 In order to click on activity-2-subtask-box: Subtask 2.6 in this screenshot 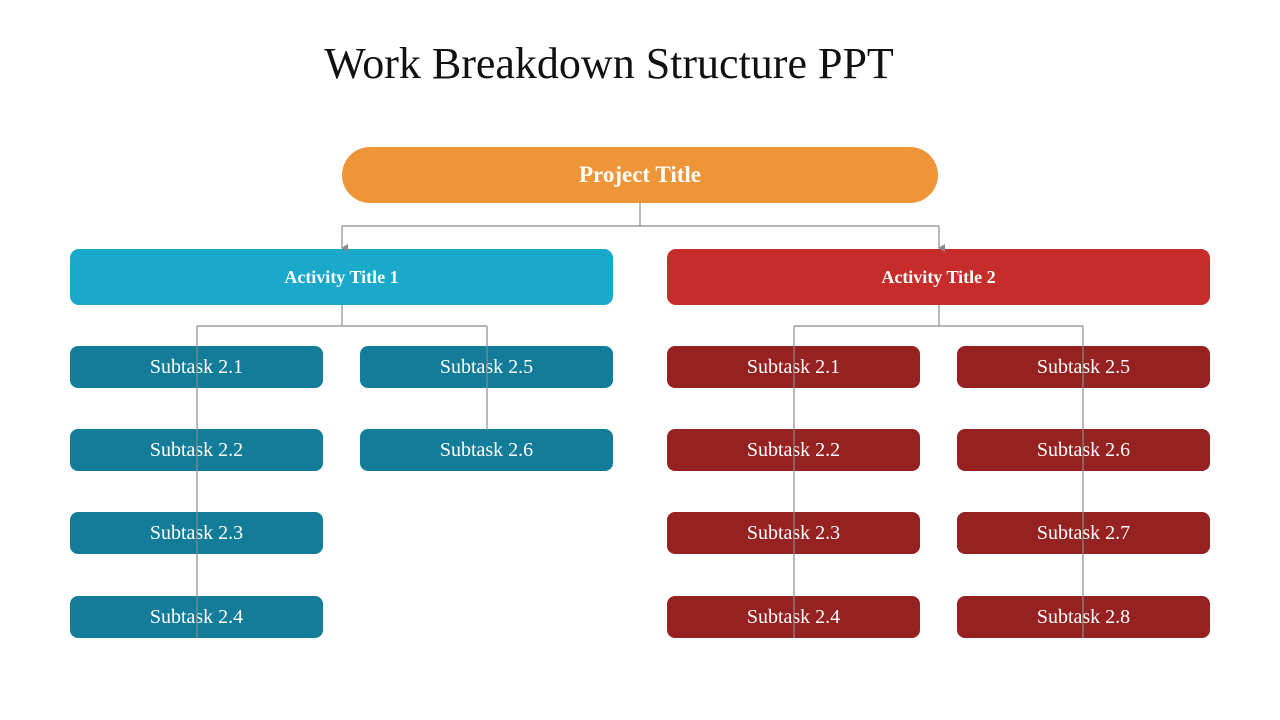, I will do `click(1083, 450)`.